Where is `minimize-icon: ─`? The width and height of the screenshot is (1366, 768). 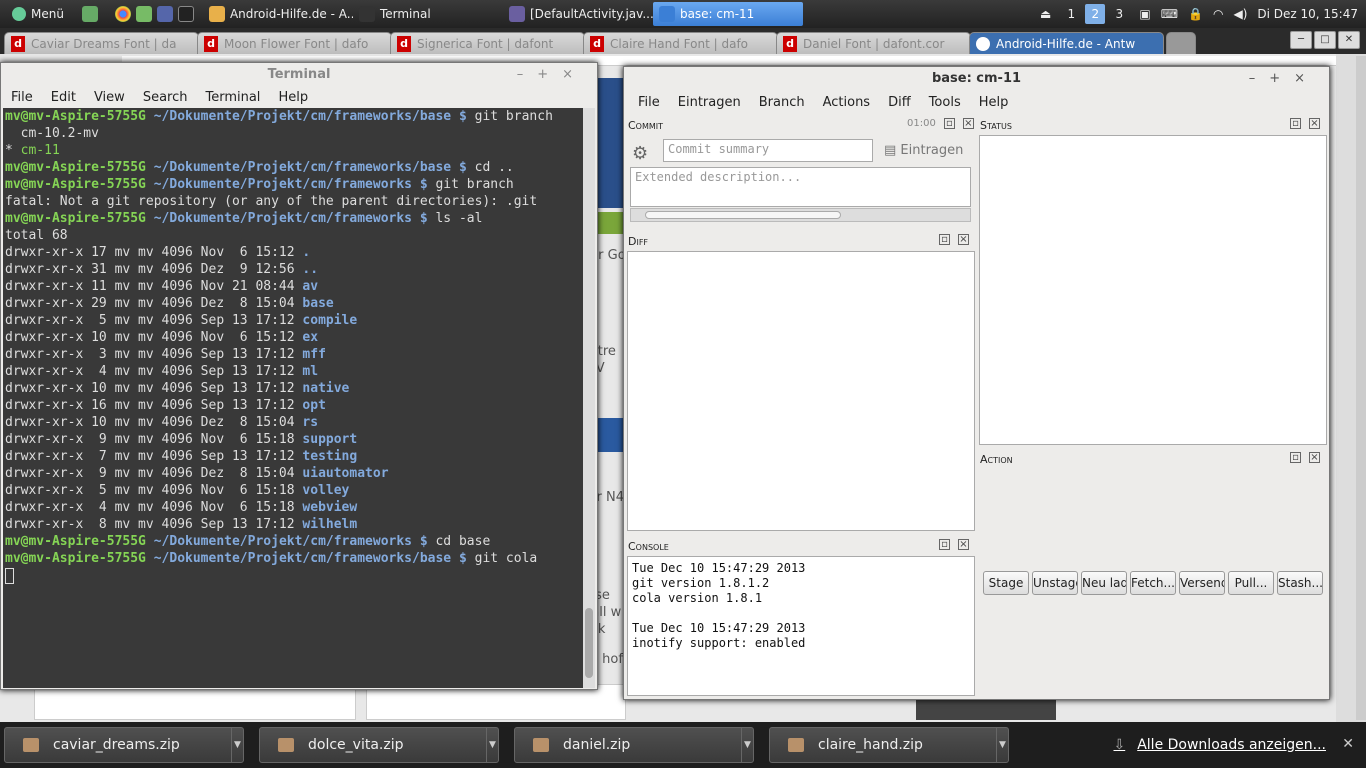 minimize-icon: ─ is located at coordinates (1301, 40).